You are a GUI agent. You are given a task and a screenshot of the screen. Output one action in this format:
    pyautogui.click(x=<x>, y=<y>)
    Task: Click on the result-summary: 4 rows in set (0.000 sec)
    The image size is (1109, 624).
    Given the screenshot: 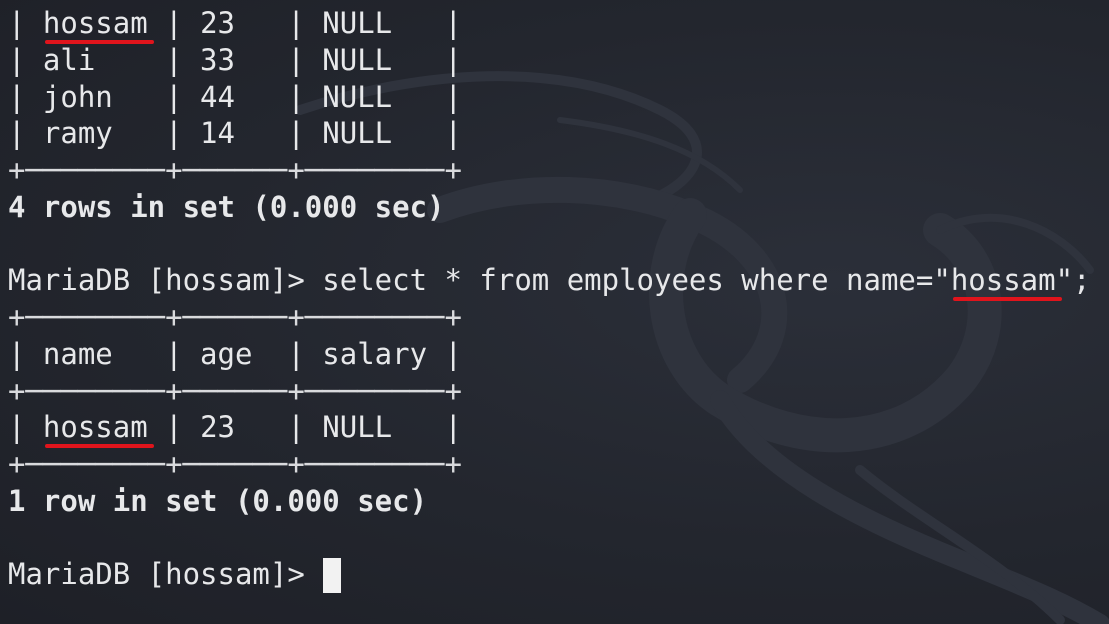 What is the action you would take?
    pyautogui.click(x=226, y=207)
    